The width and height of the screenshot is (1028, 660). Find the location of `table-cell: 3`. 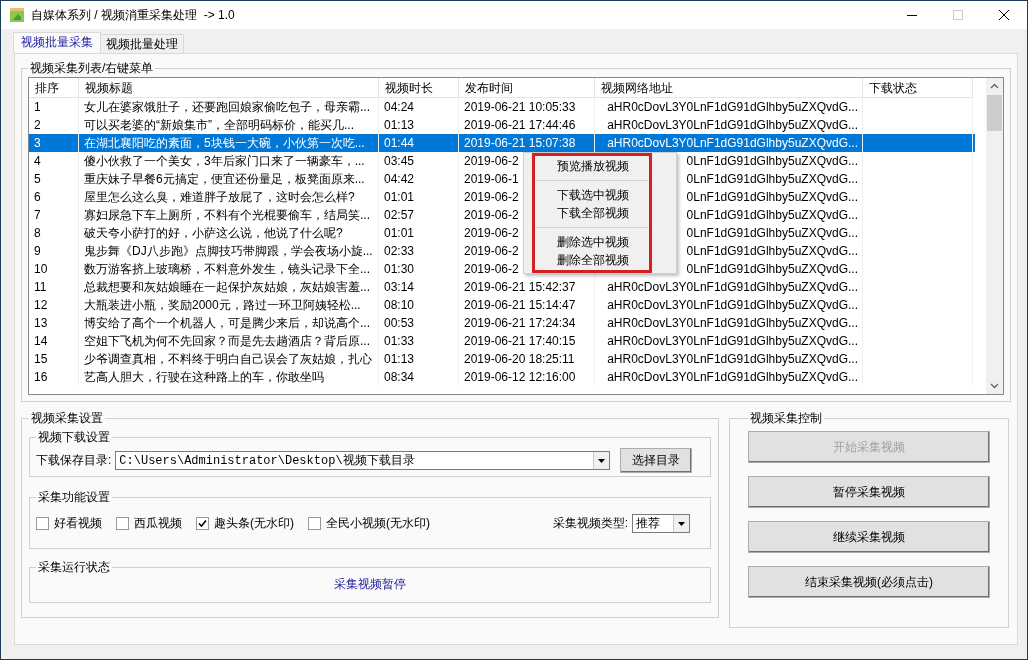

table-cell: 3 is located at coordinates (54, 143).